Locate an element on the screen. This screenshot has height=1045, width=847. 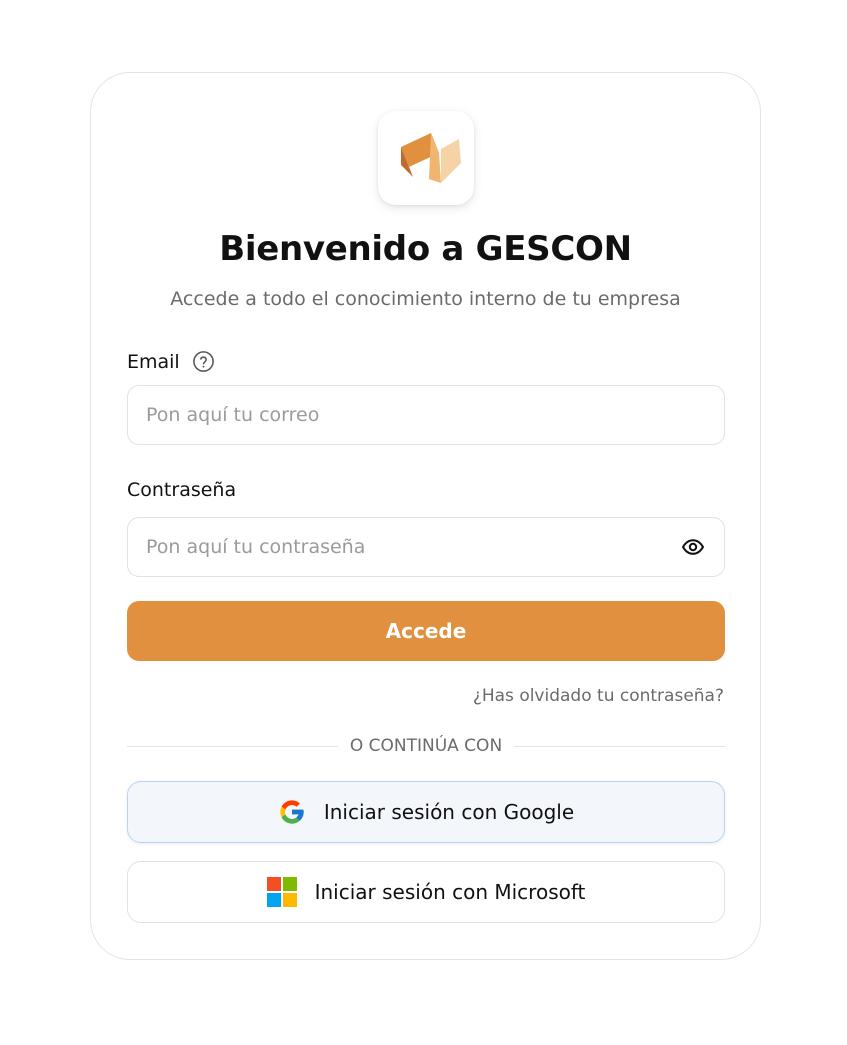
email-label-row: Email is located at coordinates (171, 361).